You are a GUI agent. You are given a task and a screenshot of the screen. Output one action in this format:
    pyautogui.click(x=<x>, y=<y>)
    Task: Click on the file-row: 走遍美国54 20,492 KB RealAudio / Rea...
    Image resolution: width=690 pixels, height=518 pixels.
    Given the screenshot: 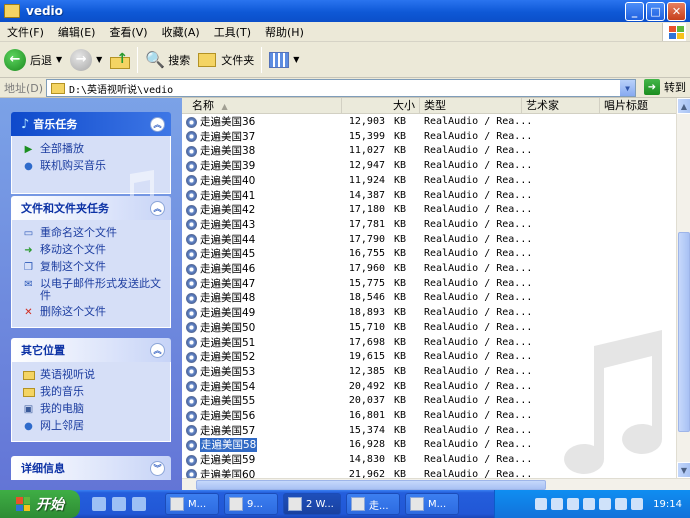 What is the action you would take?
    pyautogui.click(x=429, y=387)
    